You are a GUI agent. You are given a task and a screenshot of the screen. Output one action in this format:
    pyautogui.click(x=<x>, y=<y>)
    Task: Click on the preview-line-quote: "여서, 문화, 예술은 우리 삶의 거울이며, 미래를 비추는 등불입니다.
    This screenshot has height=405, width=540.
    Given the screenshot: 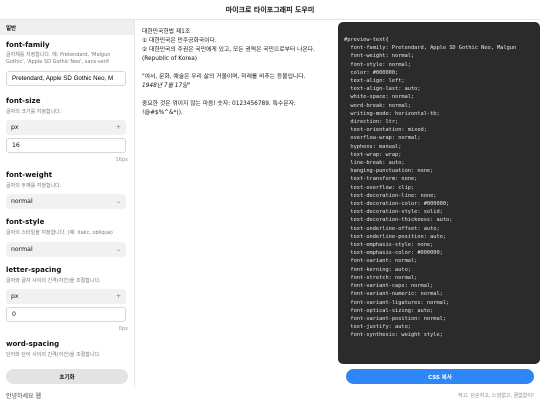 What is the action you would take?
    pyautogui.click(x=224, y=76)
    